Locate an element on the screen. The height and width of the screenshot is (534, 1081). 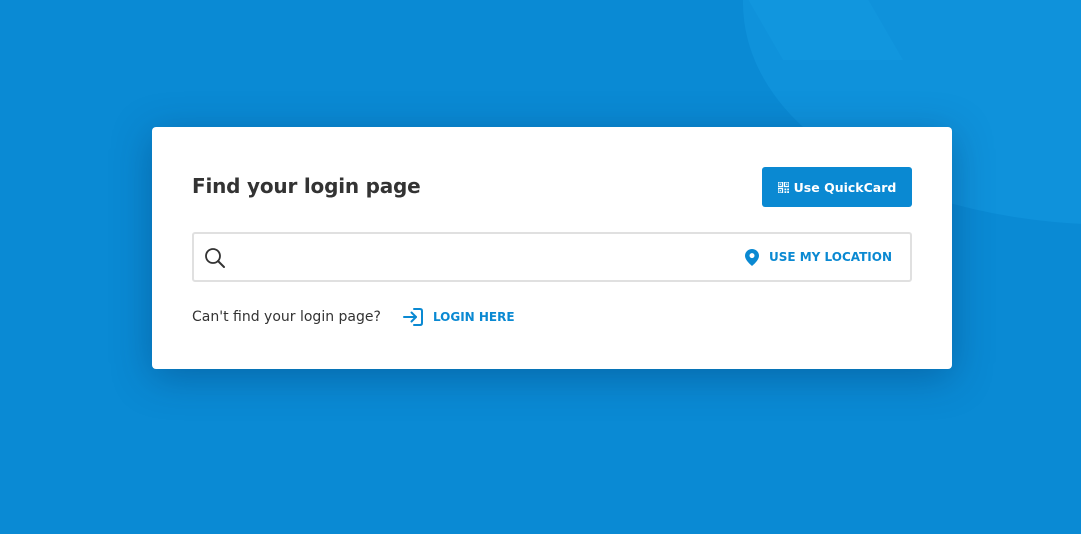
use-quickcard-button: Use QuickCard is located at coordinates (837, 187).